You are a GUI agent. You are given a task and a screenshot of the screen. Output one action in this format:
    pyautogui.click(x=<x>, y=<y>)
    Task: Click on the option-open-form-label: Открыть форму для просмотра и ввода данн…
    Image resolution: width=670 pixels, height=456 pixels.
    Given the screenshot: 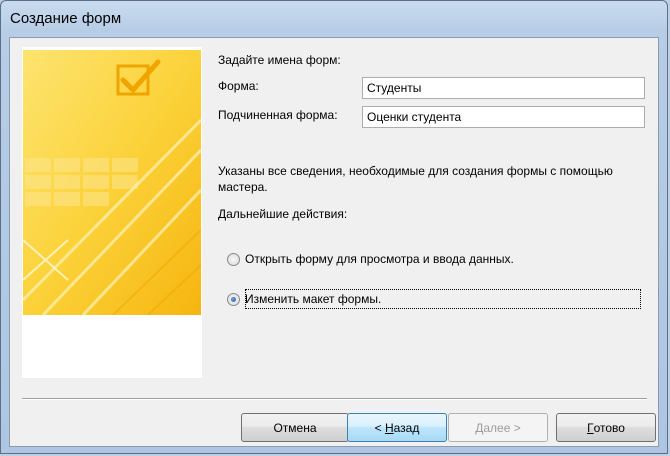 What is the action you would take?
    pyautogui.click(x=379, y=259)
    